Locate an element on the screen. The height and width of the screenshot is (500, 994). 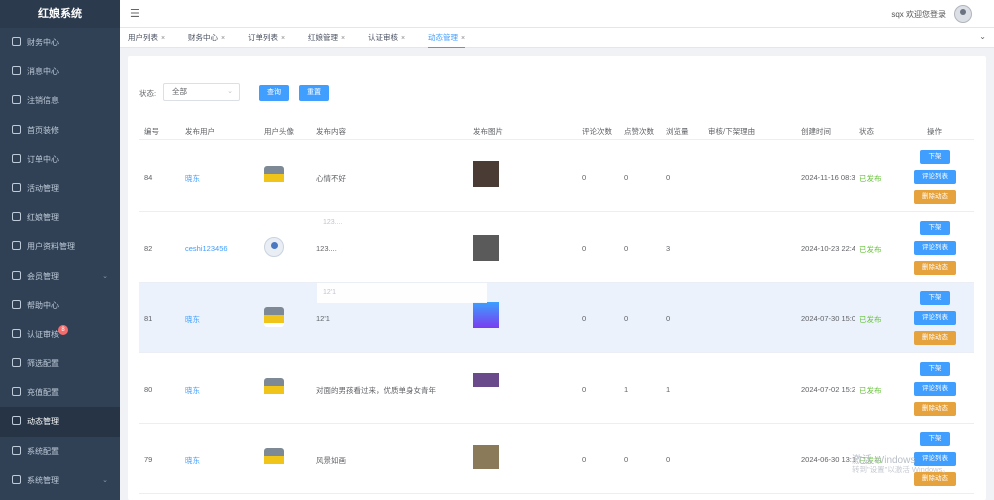
sidebar-item: 首页装修 is located at coordinates (60, 130).